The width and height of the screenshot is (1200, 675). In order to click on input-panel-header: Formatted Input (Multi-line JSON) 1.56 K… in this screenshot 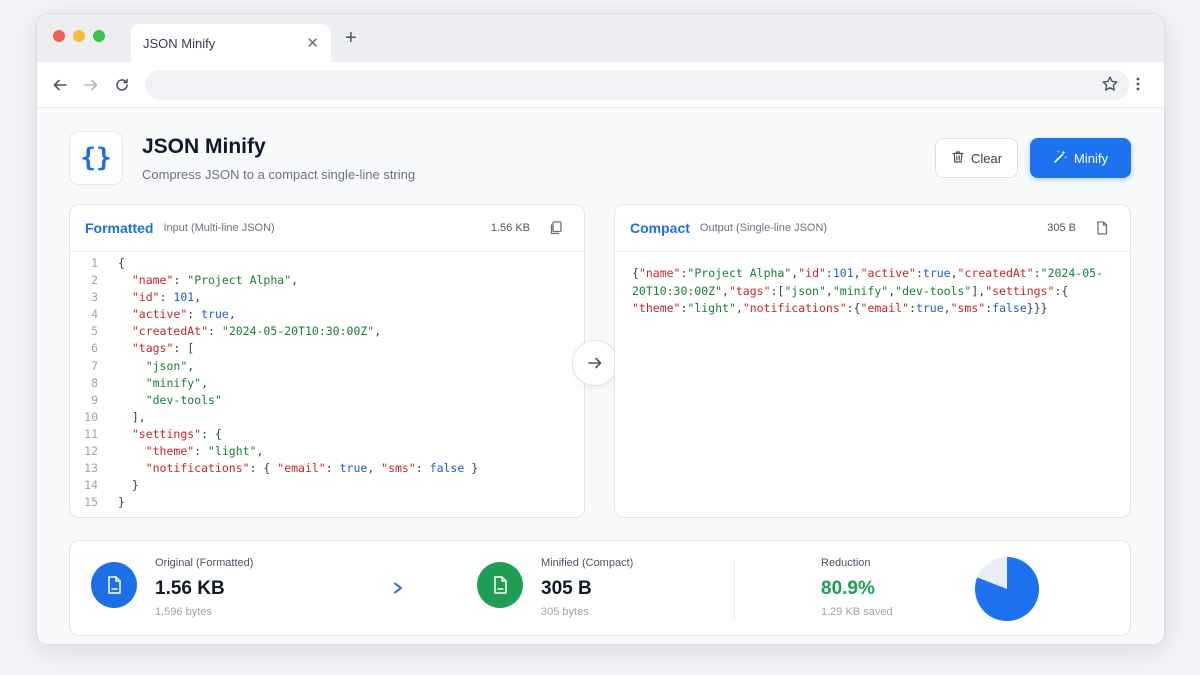, I will do `click(327, 228)`.